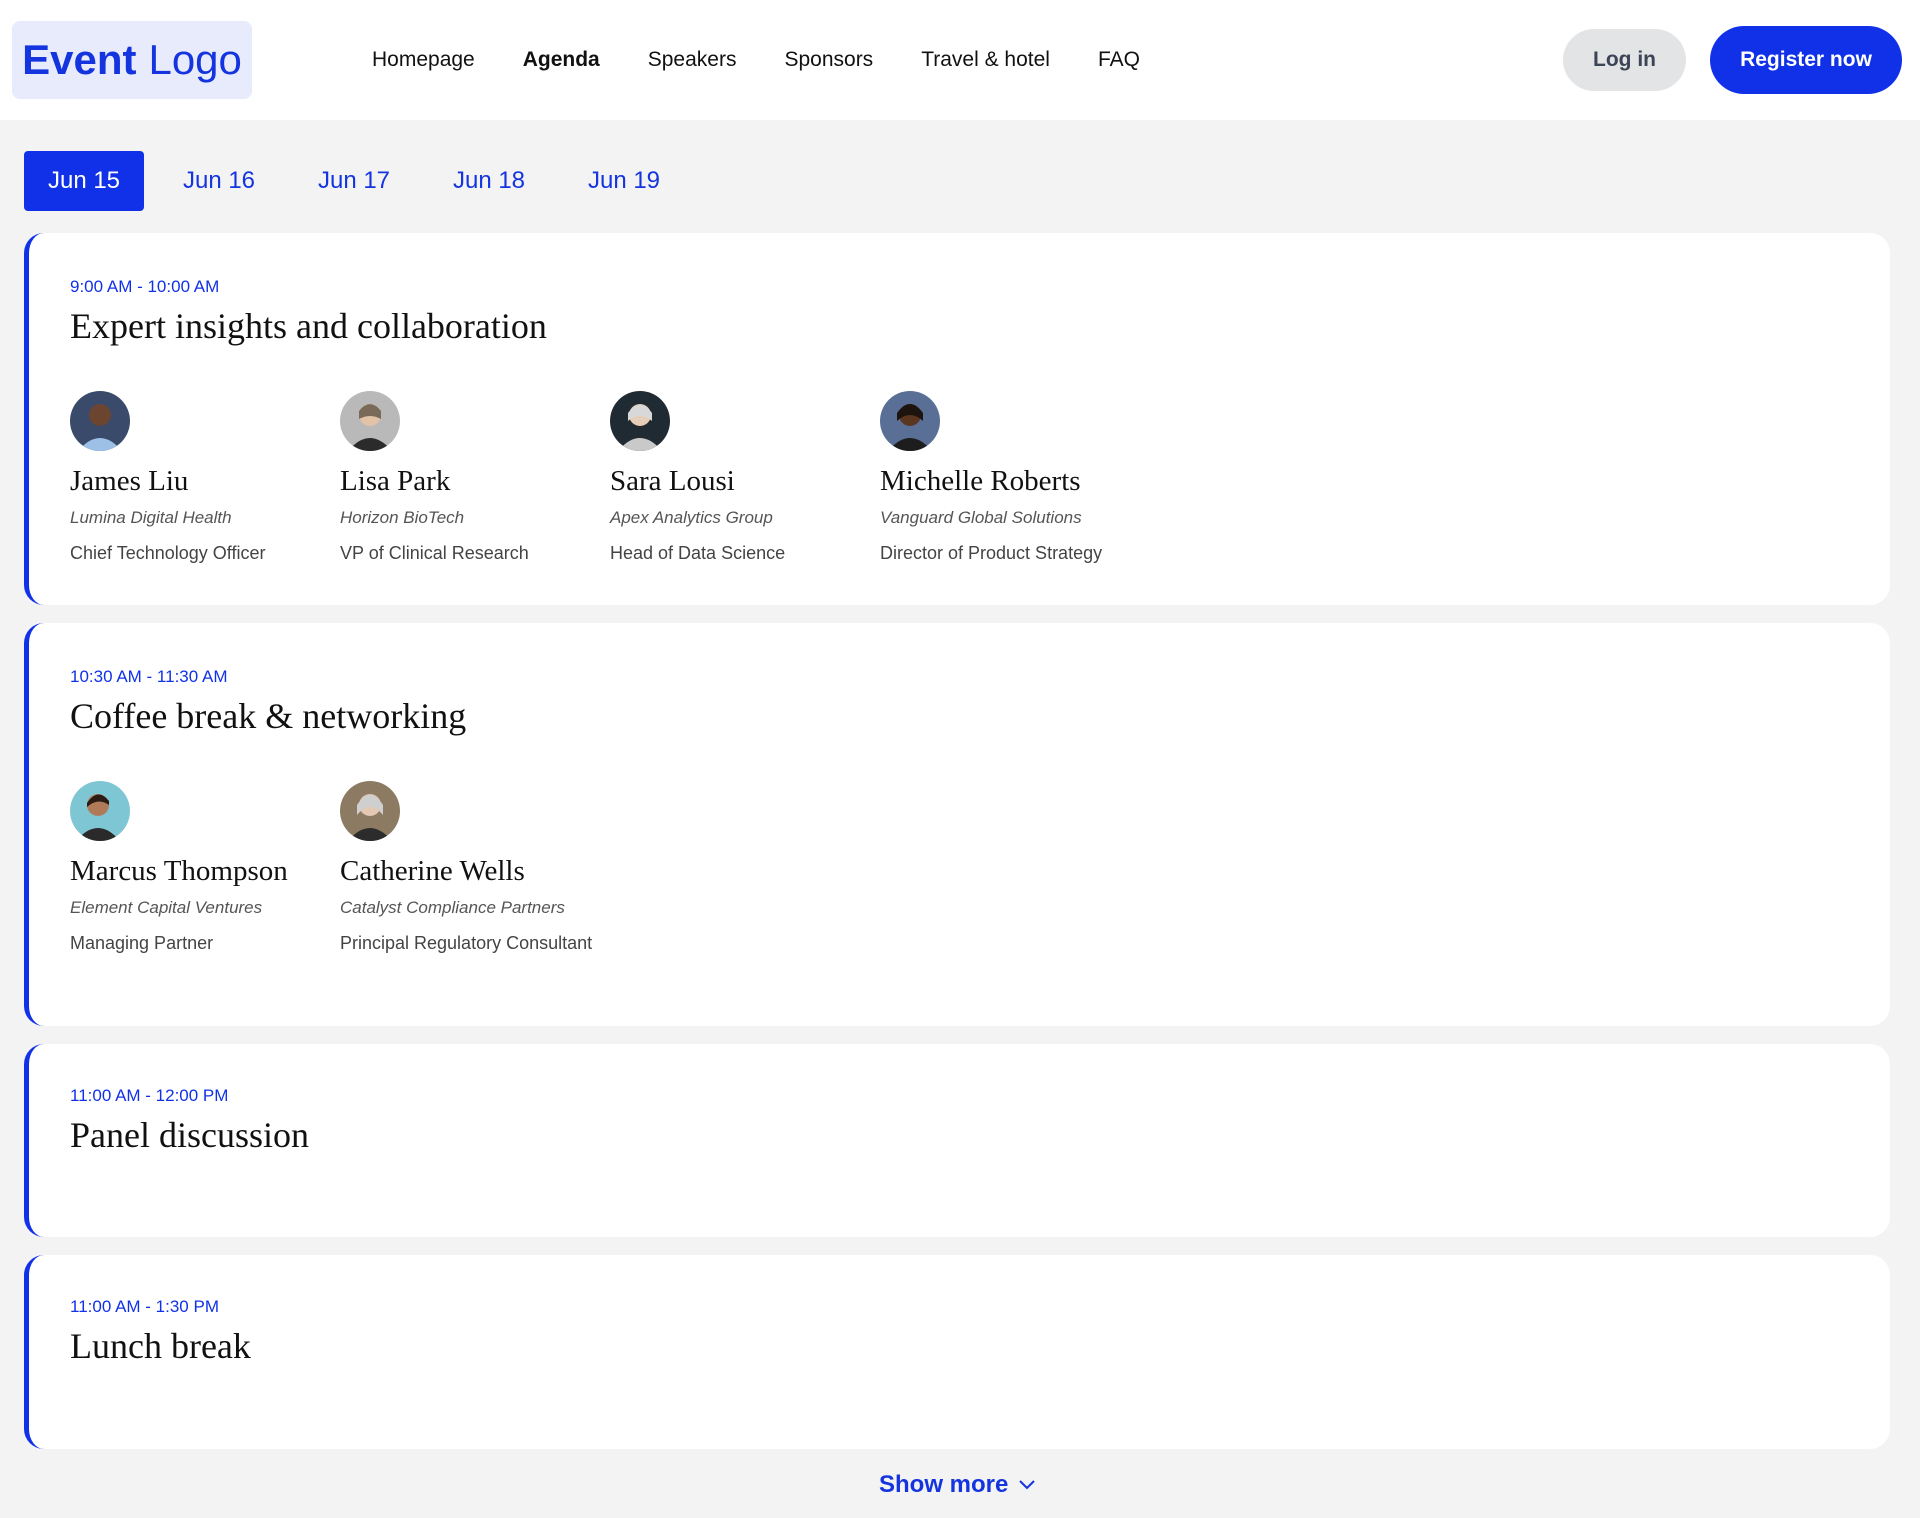  What do you see at coordinates (160, 1346) in the screenshot?
I see `session-title: Lunch break` at bounding box center [160, 1346].